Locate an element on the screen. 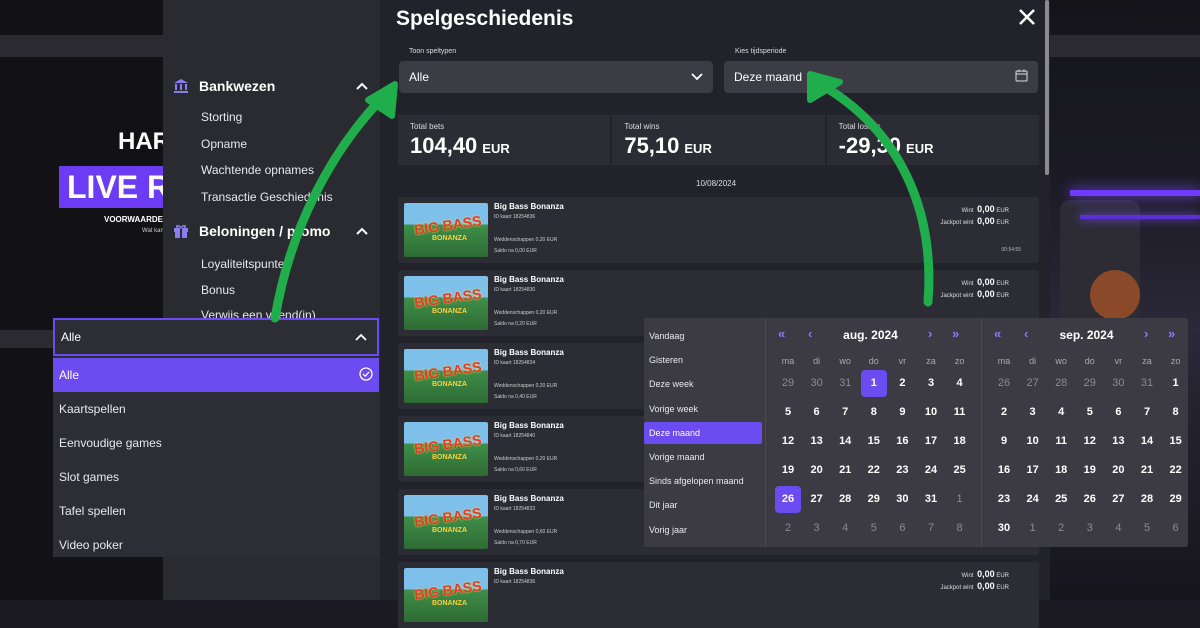 The image size is (1200, 628). dropdown-option: Tafel spellen is located at coordinates (216, 511).